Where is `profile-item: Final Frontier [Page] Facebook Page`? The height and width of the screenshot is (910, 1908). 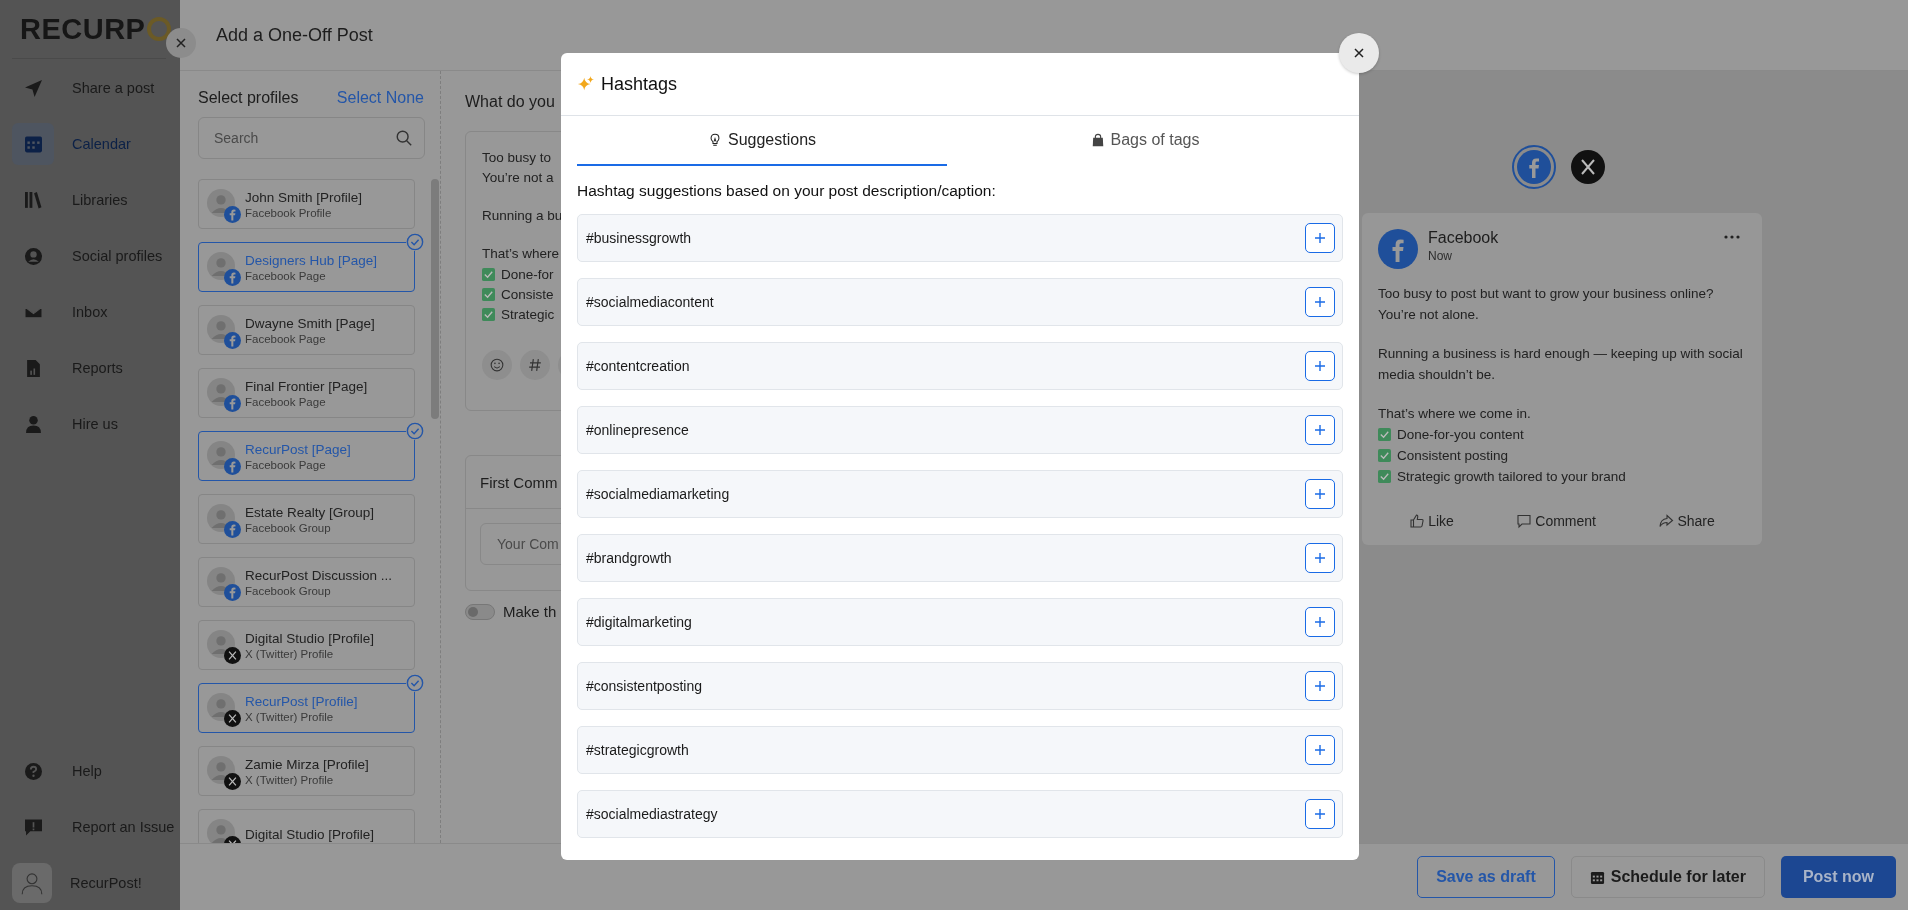 profile-item: Final Frontier [Page] Facebook Page is located at coordinates (306, 393).